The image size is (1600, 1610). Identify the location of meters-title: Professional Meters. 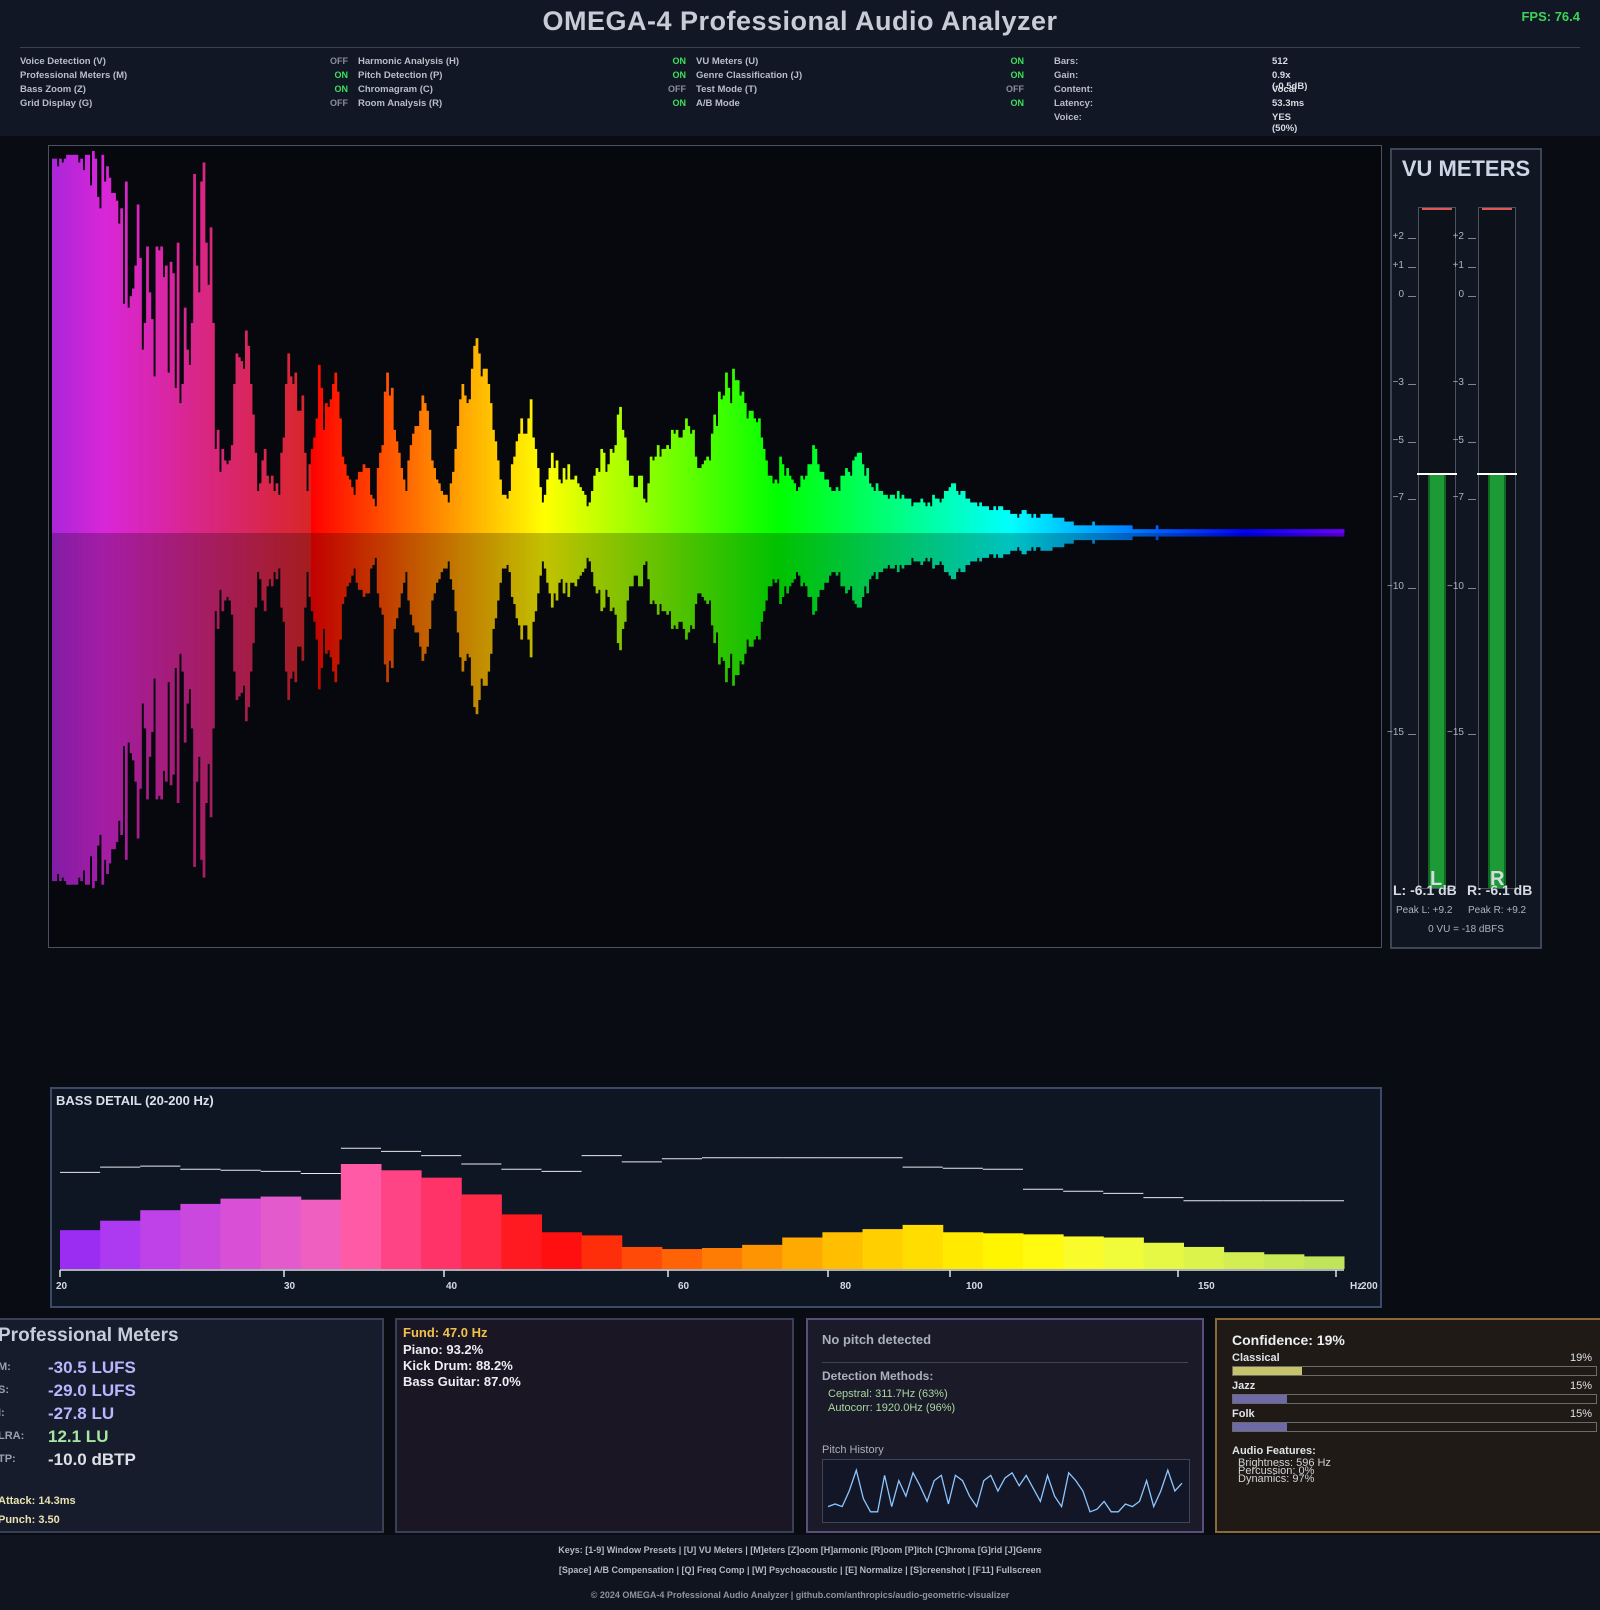
(89, 1335).